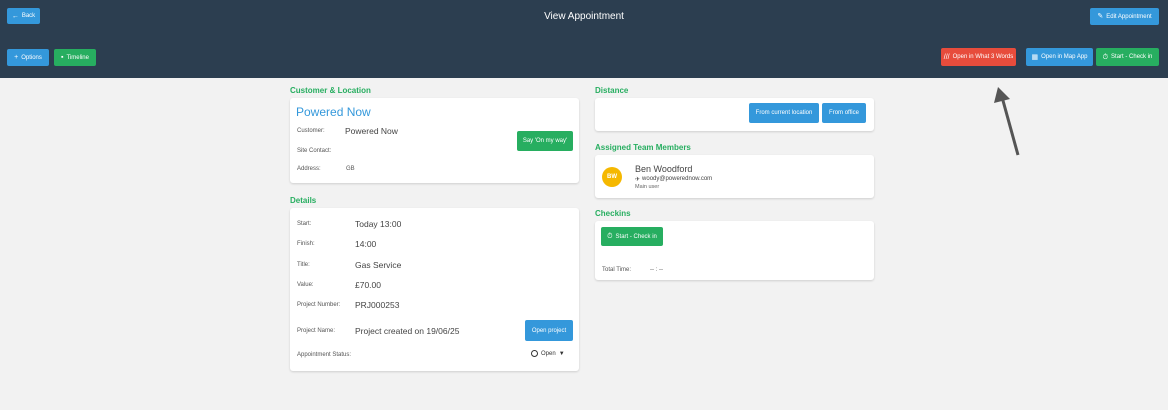 The image size is (1168, 410). Describe the element at coordinates (638, 180) in the screenshot. I see `send-icon: ✈` at that location.